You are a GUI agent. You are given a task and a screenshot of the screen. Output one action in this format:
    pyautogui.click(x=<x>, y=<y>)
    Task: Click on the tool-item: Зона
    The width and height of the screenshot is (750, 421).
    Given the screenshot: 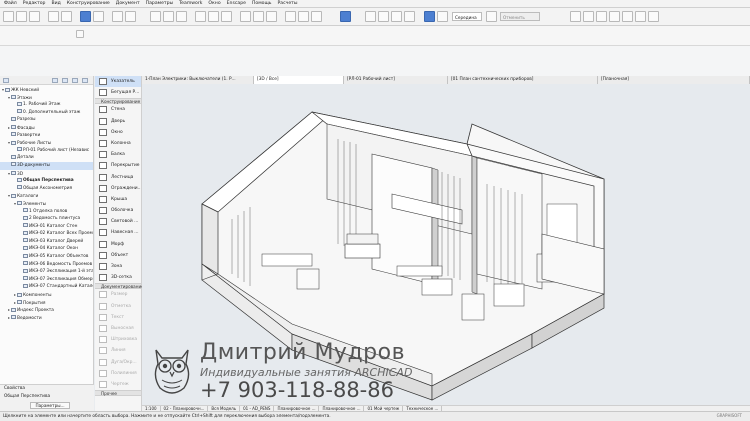 What is the action you would take?
    pyautogui.click(x=118, y=266)
    